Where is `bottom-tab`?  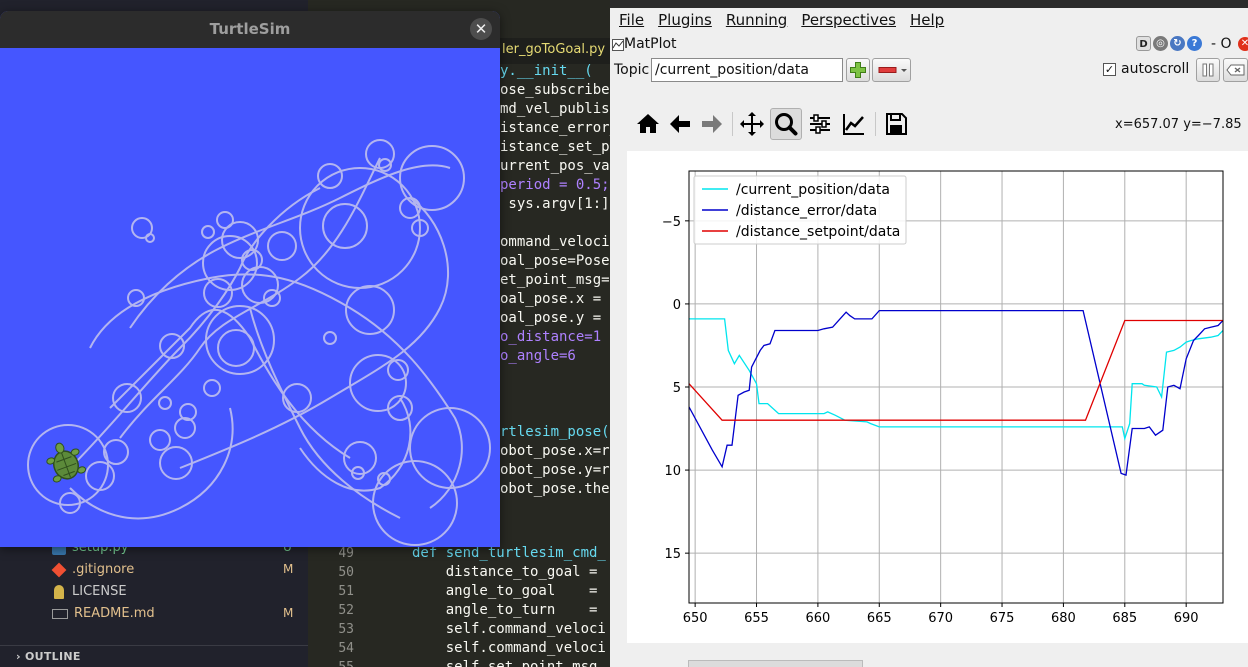
bottom-tab is located at coordinates (775, 663).